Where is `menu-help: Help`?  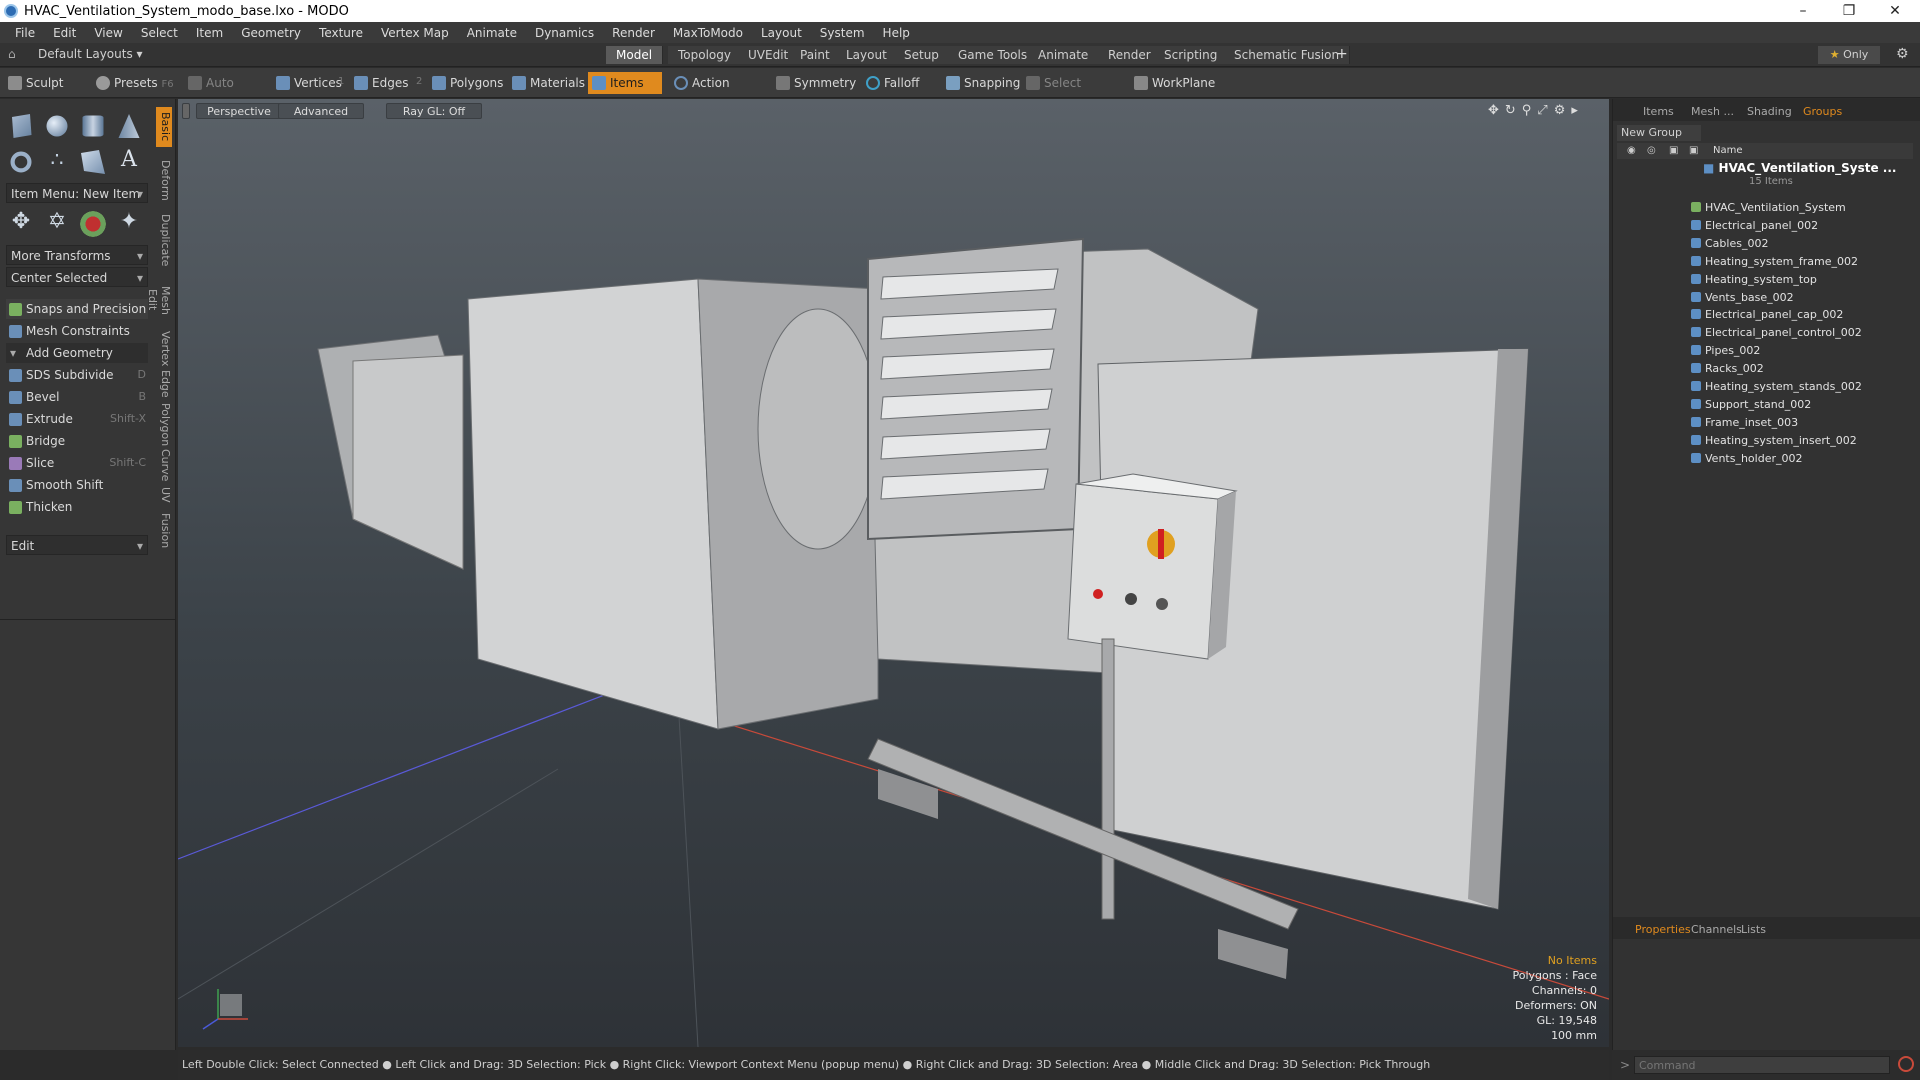 menu-help: Help is located at coordinates (896, 33).